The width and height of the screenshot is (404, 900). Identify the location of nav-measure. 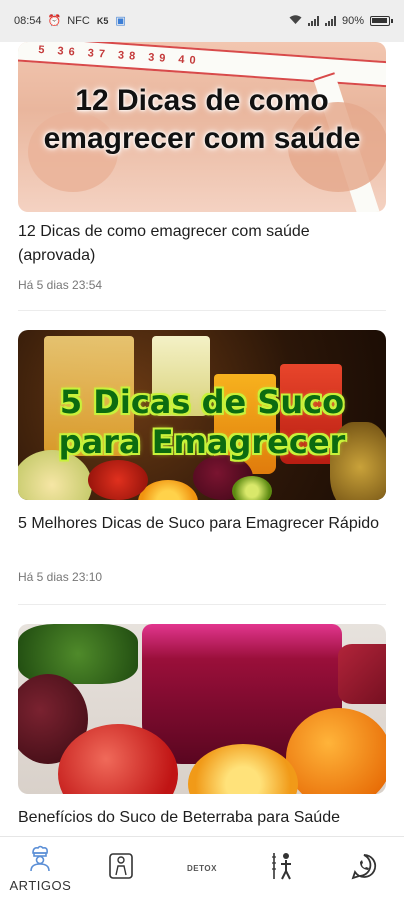
(283, 868).